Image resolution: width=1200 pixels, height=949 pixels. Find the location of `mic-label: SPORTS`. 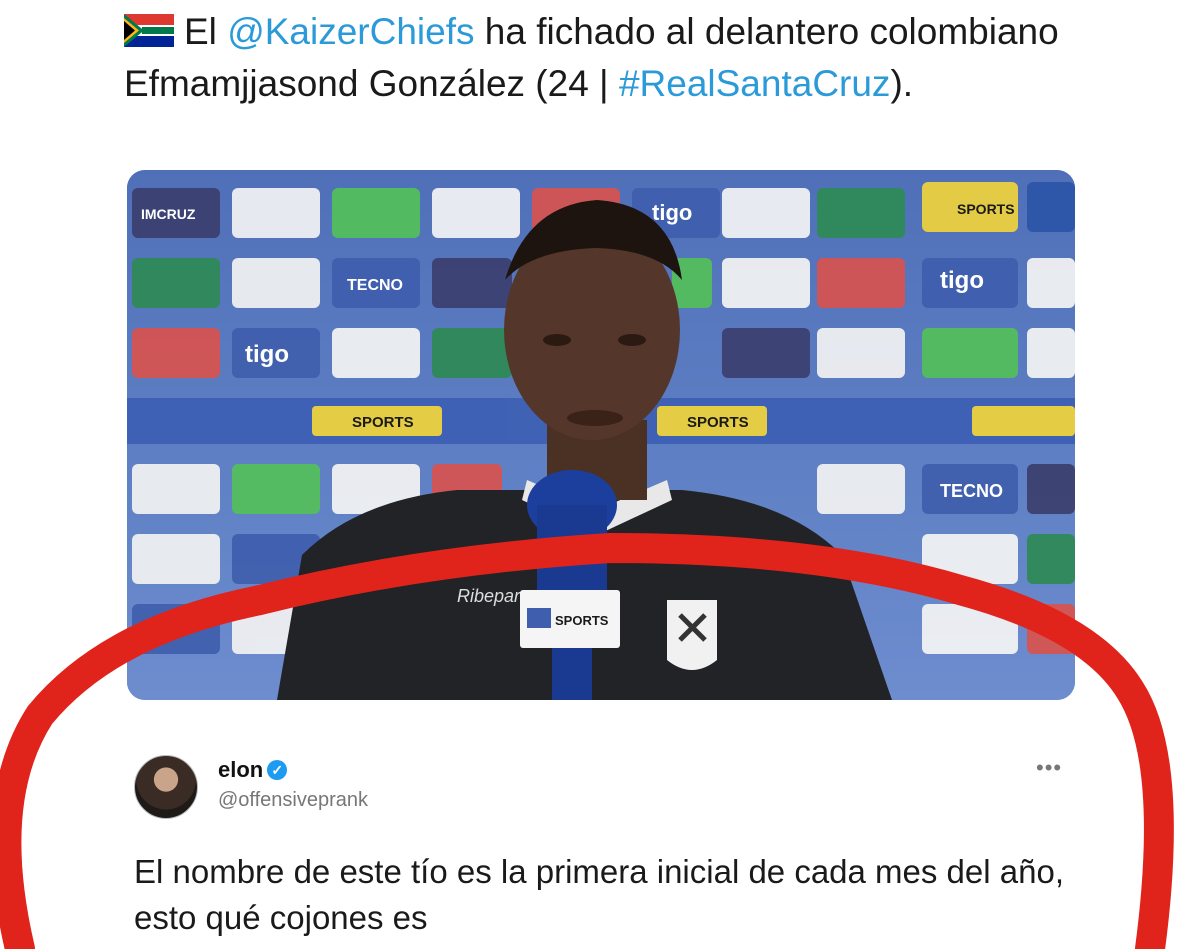

mic-label: SPORTS is located at coordinates (582, 620).